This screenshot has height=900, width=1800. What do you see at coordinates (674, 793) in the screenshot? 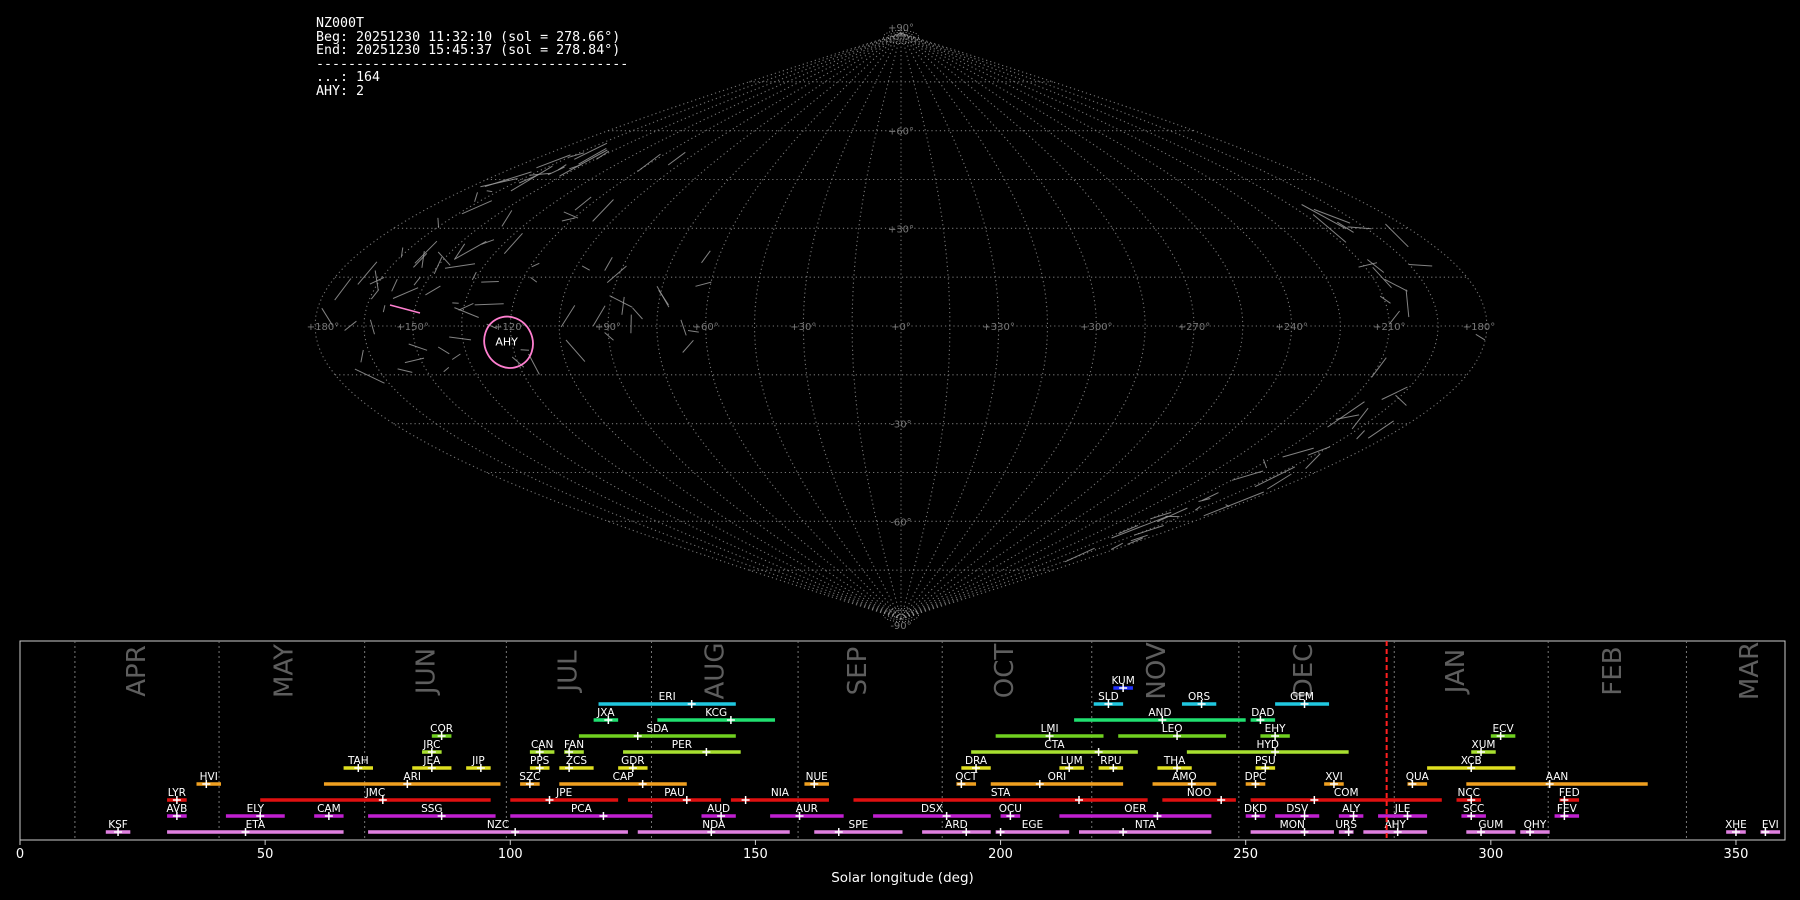
I see `shower-label: PAU` at bounding box center [674, 793].